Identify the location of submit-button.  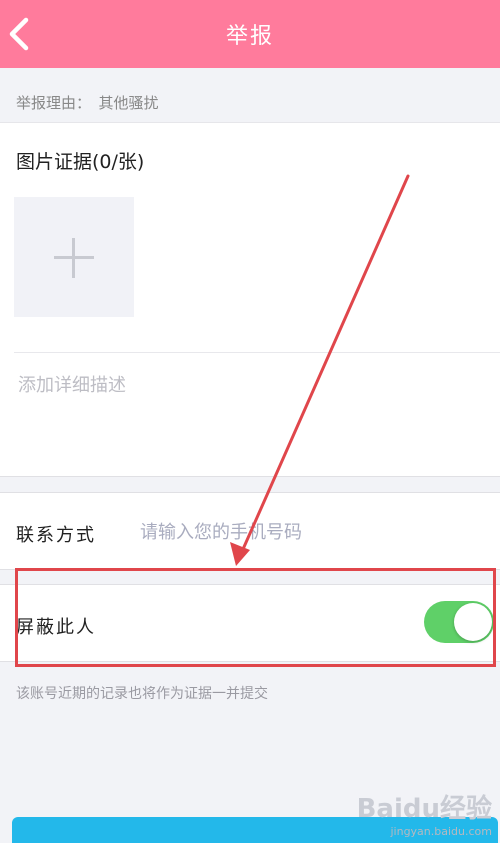
(255, 830).